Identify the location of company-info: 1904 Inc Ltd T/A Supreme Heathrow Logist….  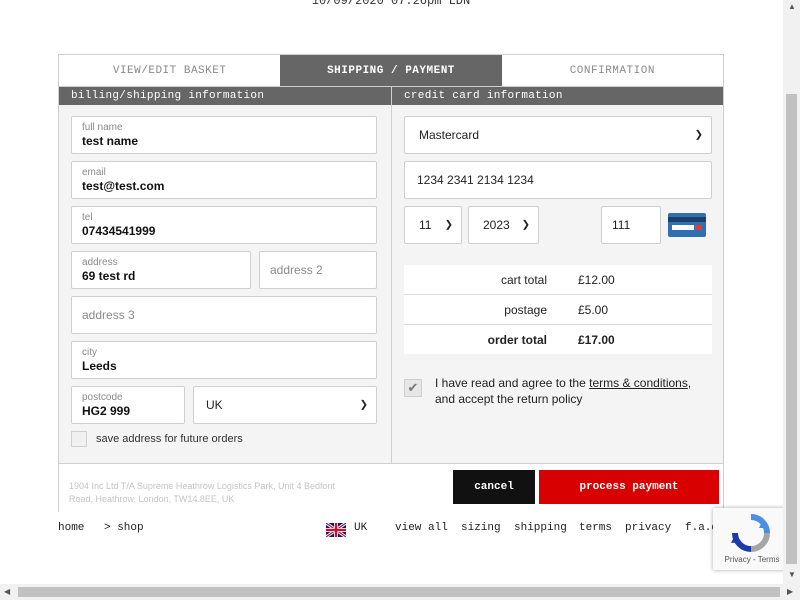
(202, 492).